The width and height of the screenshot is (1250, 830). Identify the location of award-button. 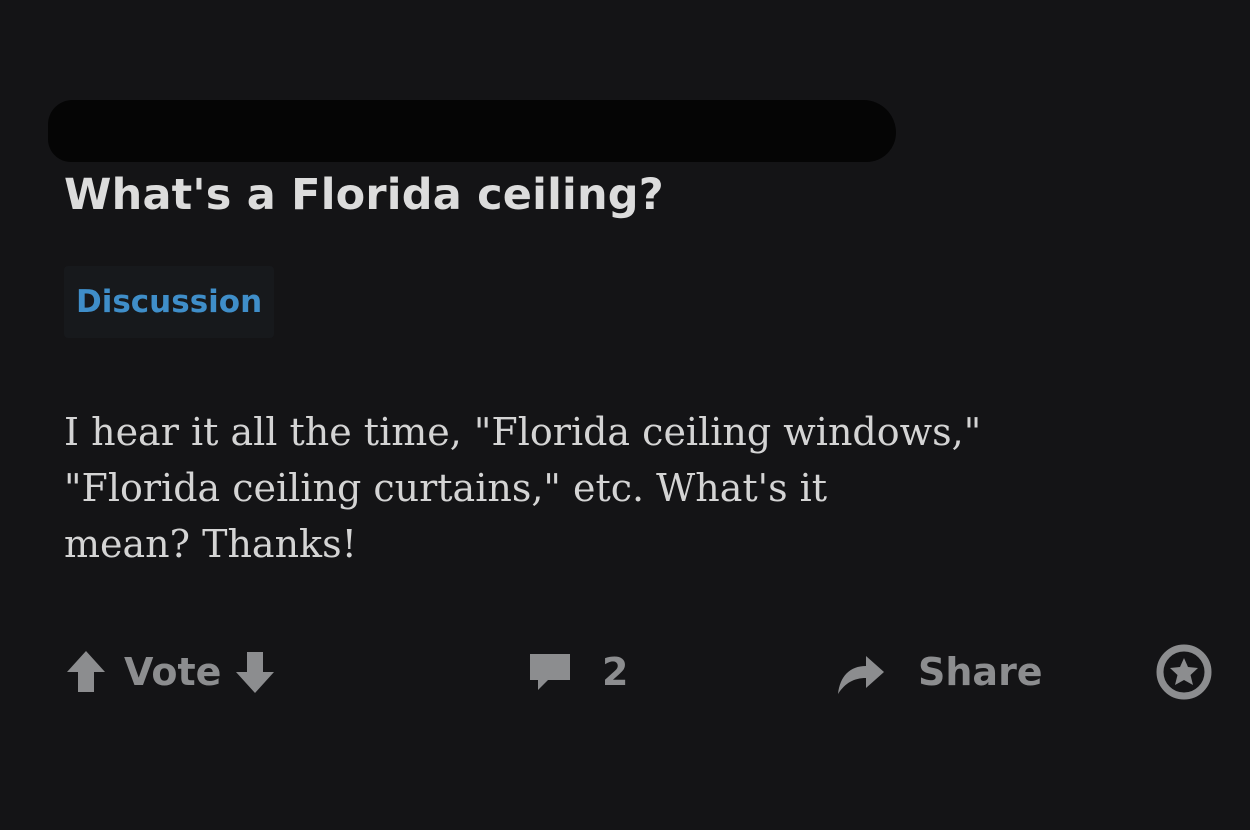
(1184, 672).